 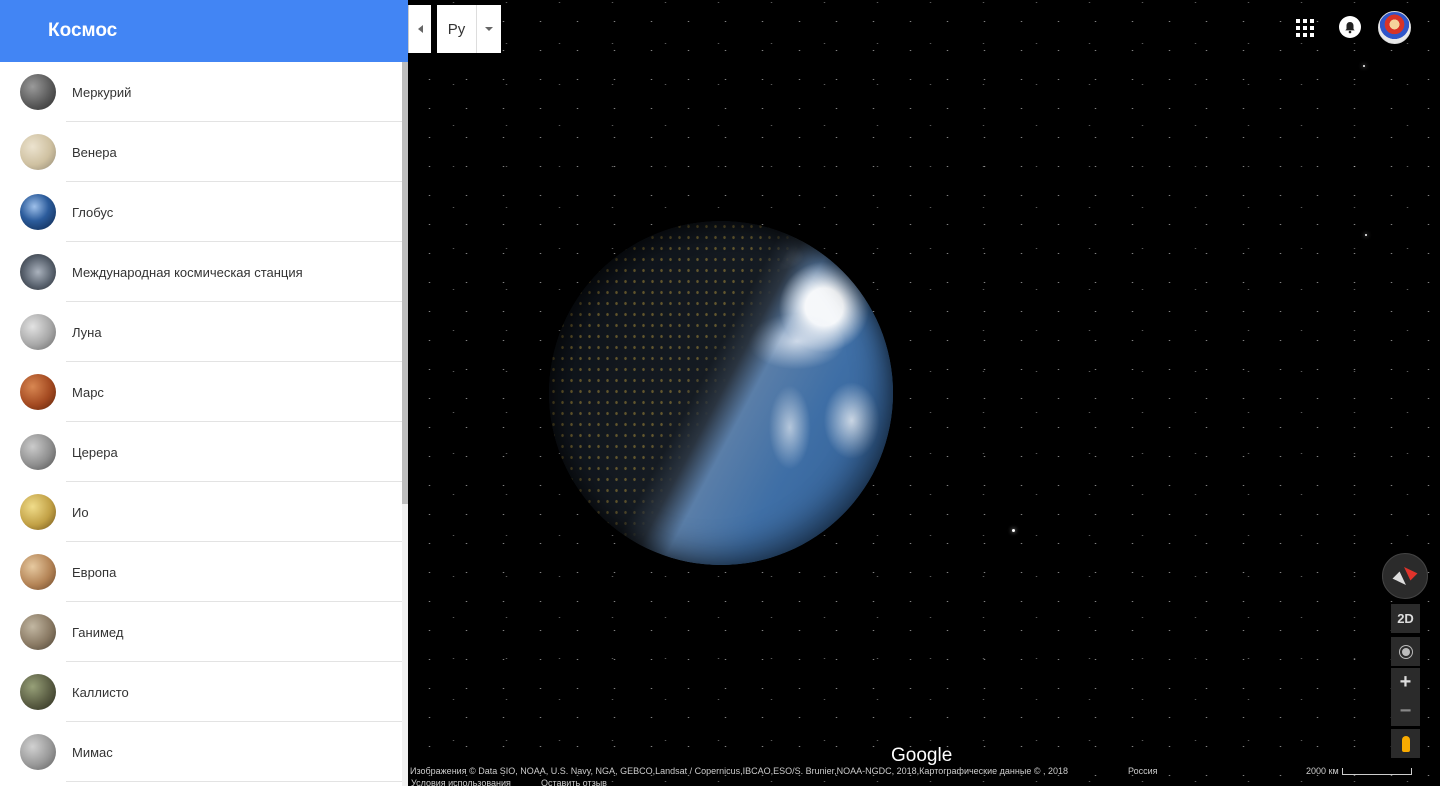 What do you see at coordinates (38, 752) in the screenshot?
I see `mimas-thumbnail` at bounding box center [38, 752].